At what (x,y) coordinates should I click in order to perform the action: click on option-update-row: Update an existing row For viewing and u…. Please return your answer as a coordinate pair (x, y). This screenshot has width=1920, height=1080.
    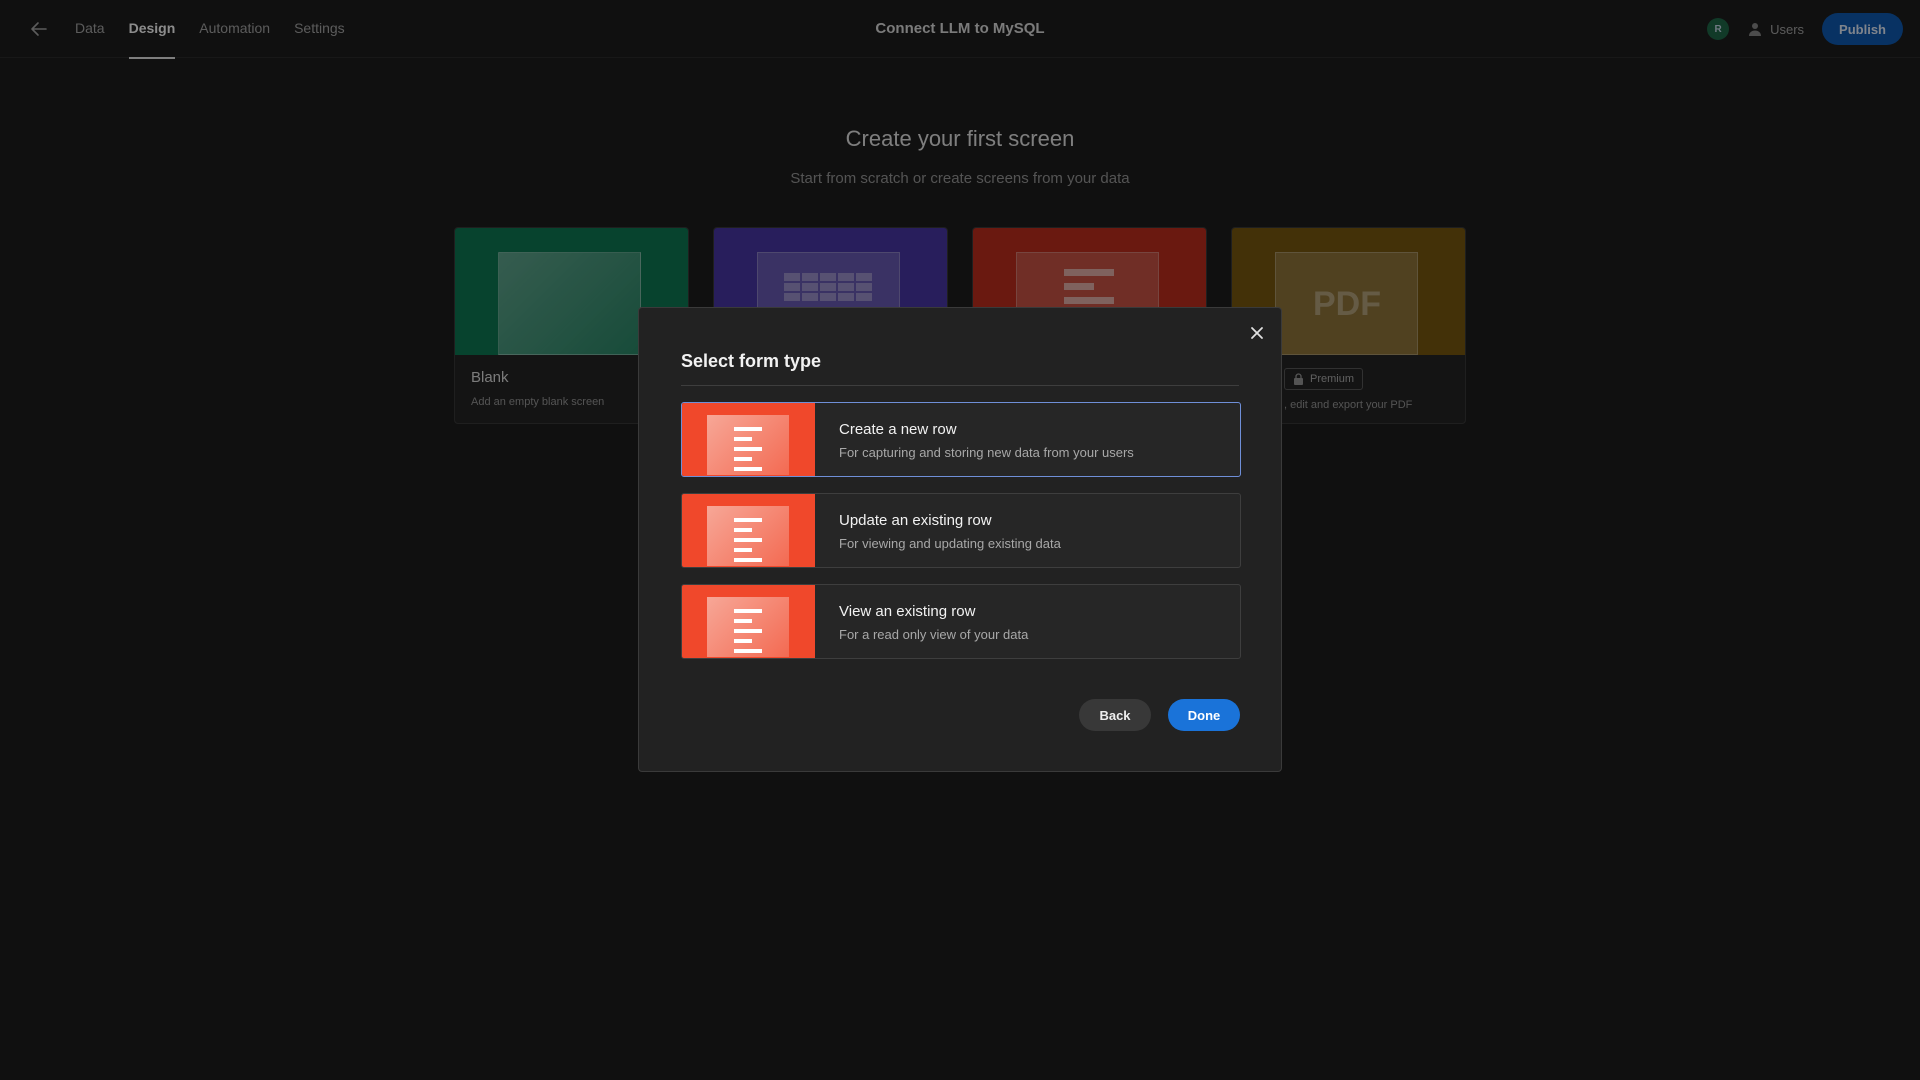
    Looking at the image, I should click on (961, 530).